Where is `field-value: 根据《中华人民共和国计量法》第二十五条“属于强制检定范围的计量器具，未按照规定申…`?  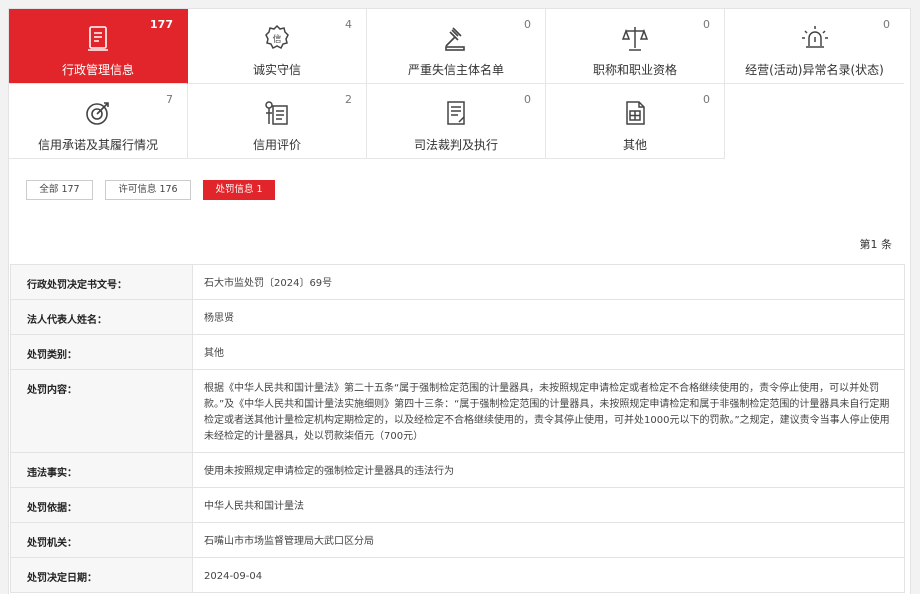
field-value: 根据《中华人民共和国计量法》第二十五条“属于强制检定范围的计量器具，未按照规定申… is located at coordinates (548, 411).